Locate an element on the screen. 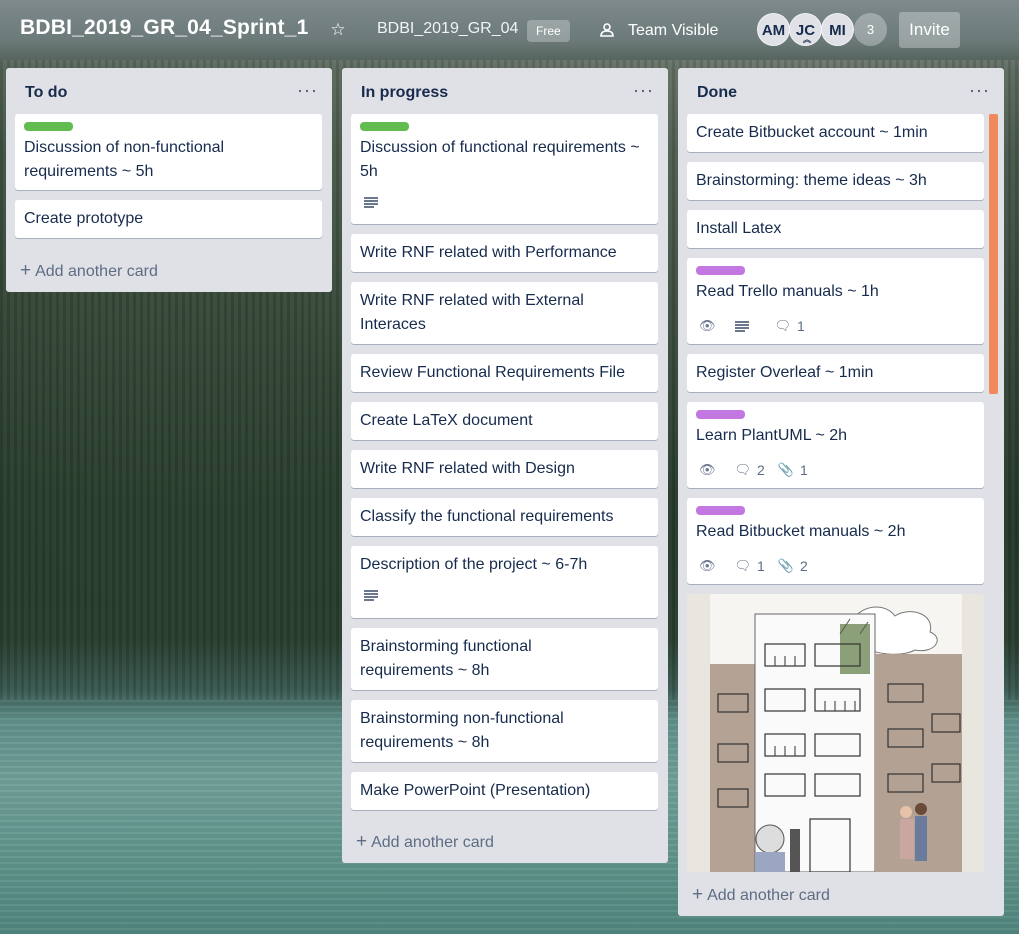 This screenshot has height=934, width=1019. list-card: Install Latex is located at coordinates (835, 229).